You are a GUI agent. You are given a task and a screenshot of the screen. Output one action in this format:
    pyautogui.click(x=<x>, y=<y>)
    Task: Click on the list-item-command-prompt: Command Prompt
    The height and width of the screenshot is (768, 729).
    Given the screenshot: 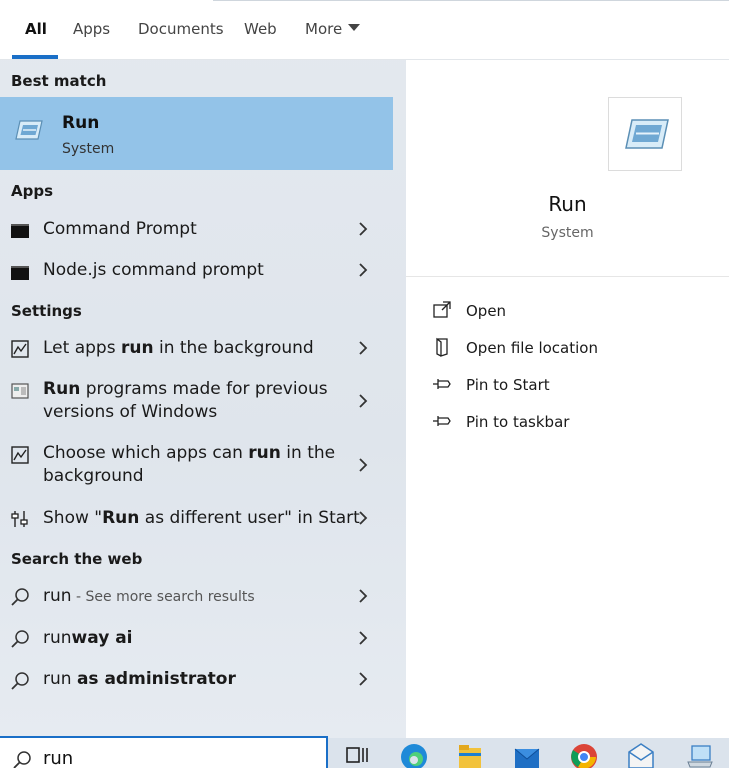 What is the action you would take?
    pyautogui.click(x=196, y=229)
    